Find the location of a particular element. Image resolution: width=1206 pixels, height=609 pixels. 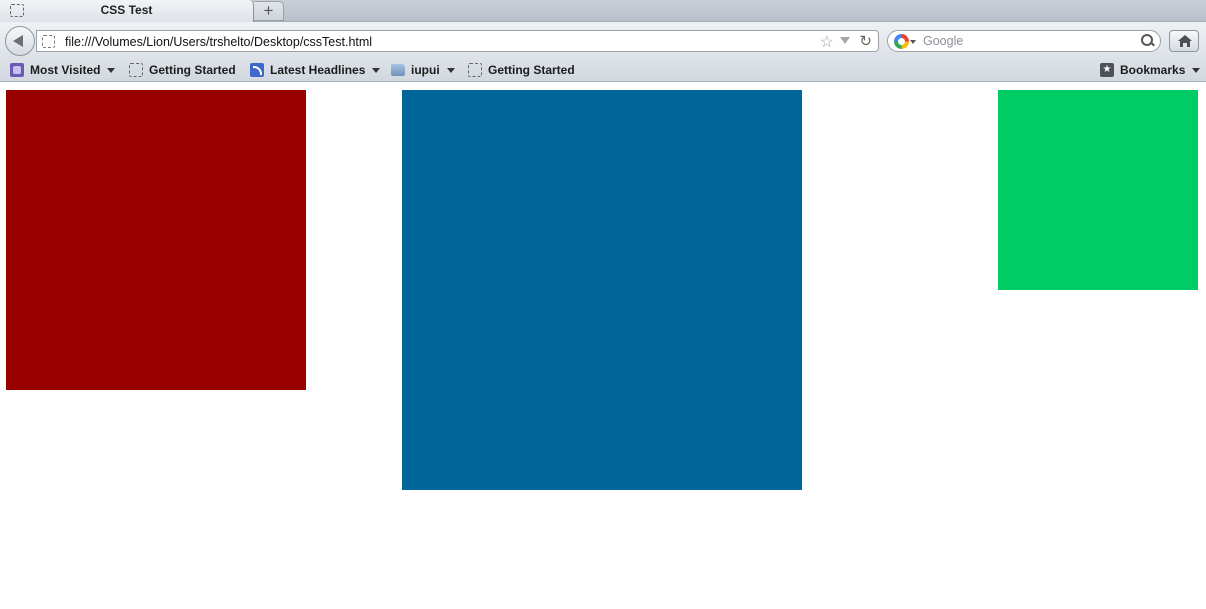

home-button is located at coordinates (1184, 41).